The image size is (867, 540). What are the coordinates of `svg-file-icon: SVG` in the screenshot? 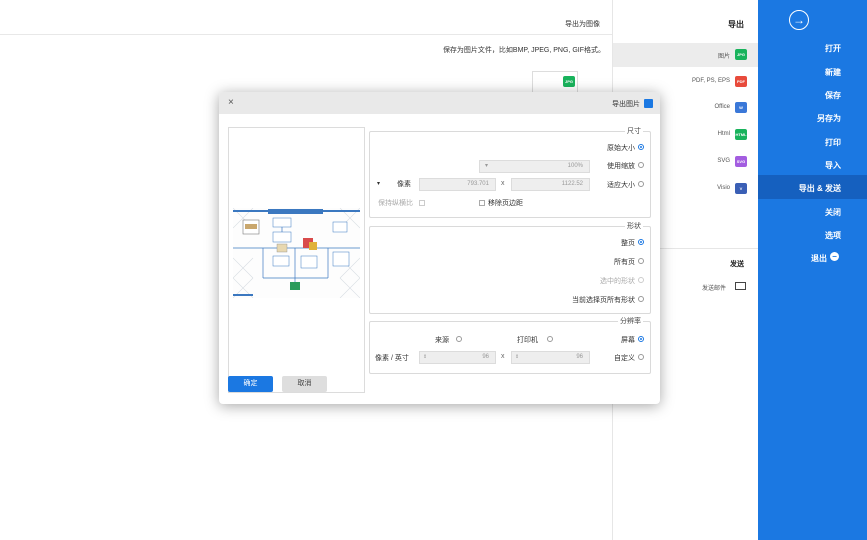 It's located at (741, 161).